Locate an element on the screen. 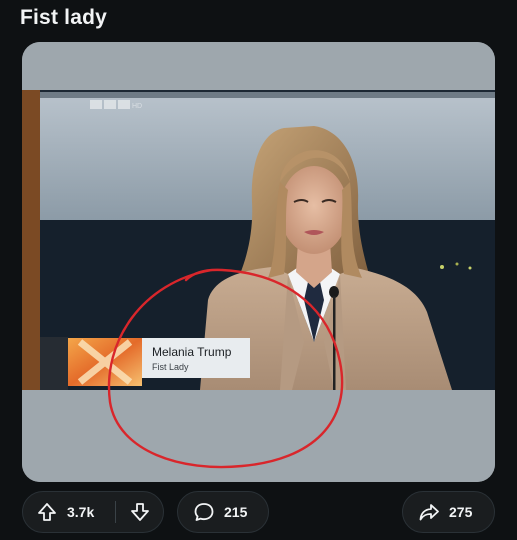  speech-bubble-icon is located at coordinates (204, 512).